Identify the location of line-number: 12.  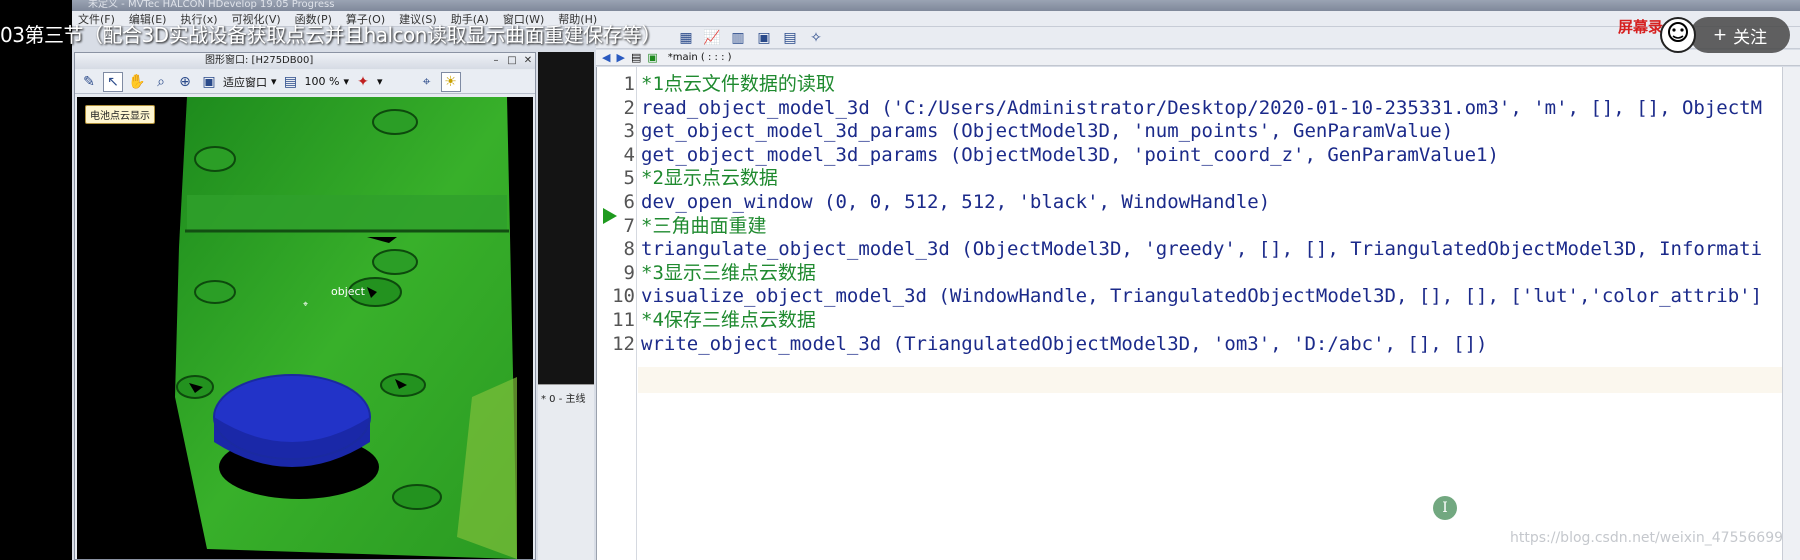
(623, 343).